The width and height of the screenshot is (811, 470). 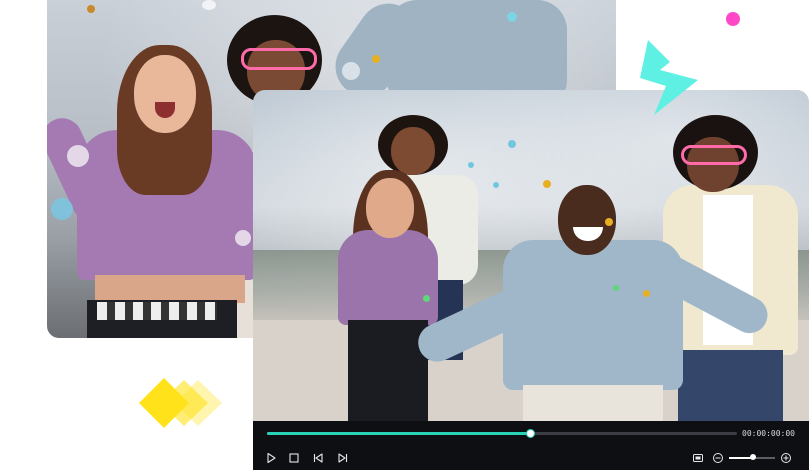 I want to click on timeline-scrubber, so click(x=502, y=433).